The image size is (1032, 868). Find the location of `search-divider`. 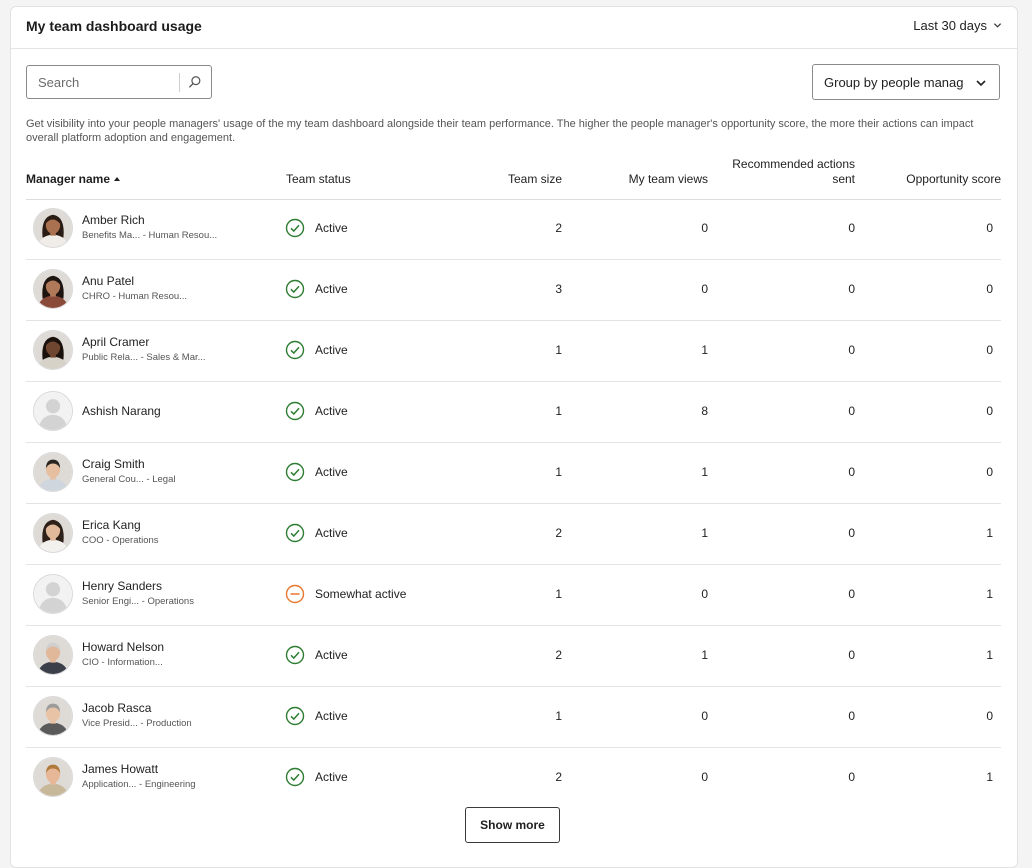

search-divider is located at coordinates (179, 82).